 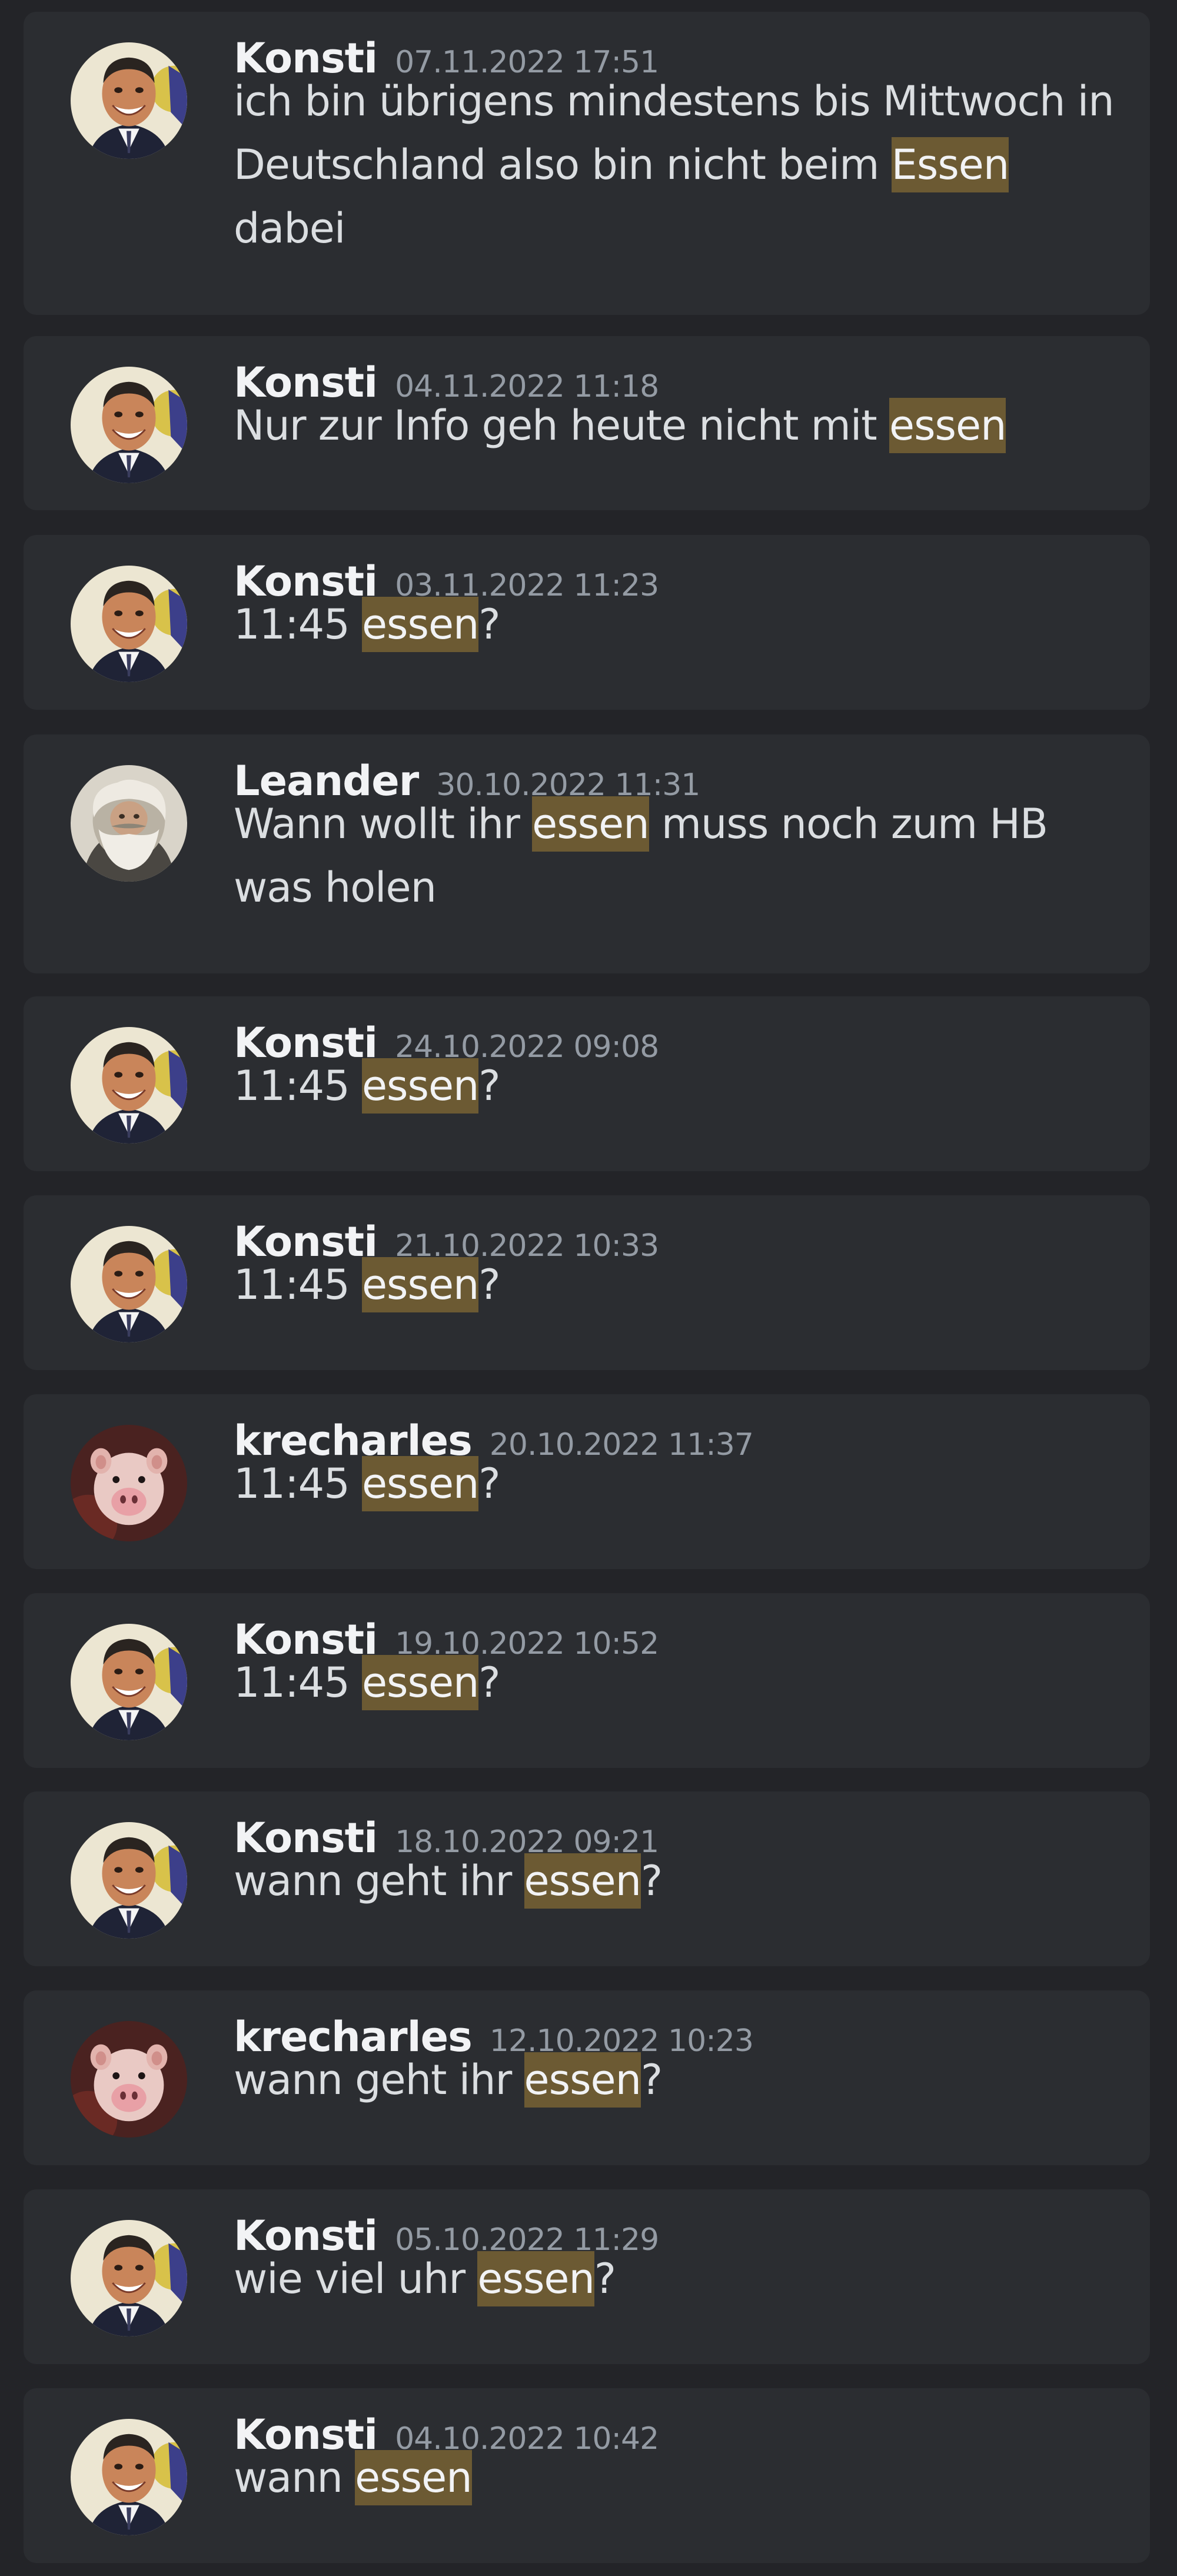 What do you see at coordinates (950, 164) in the screenshot?
I see `search-highlight: Essen` at bounding box center [950, 164].